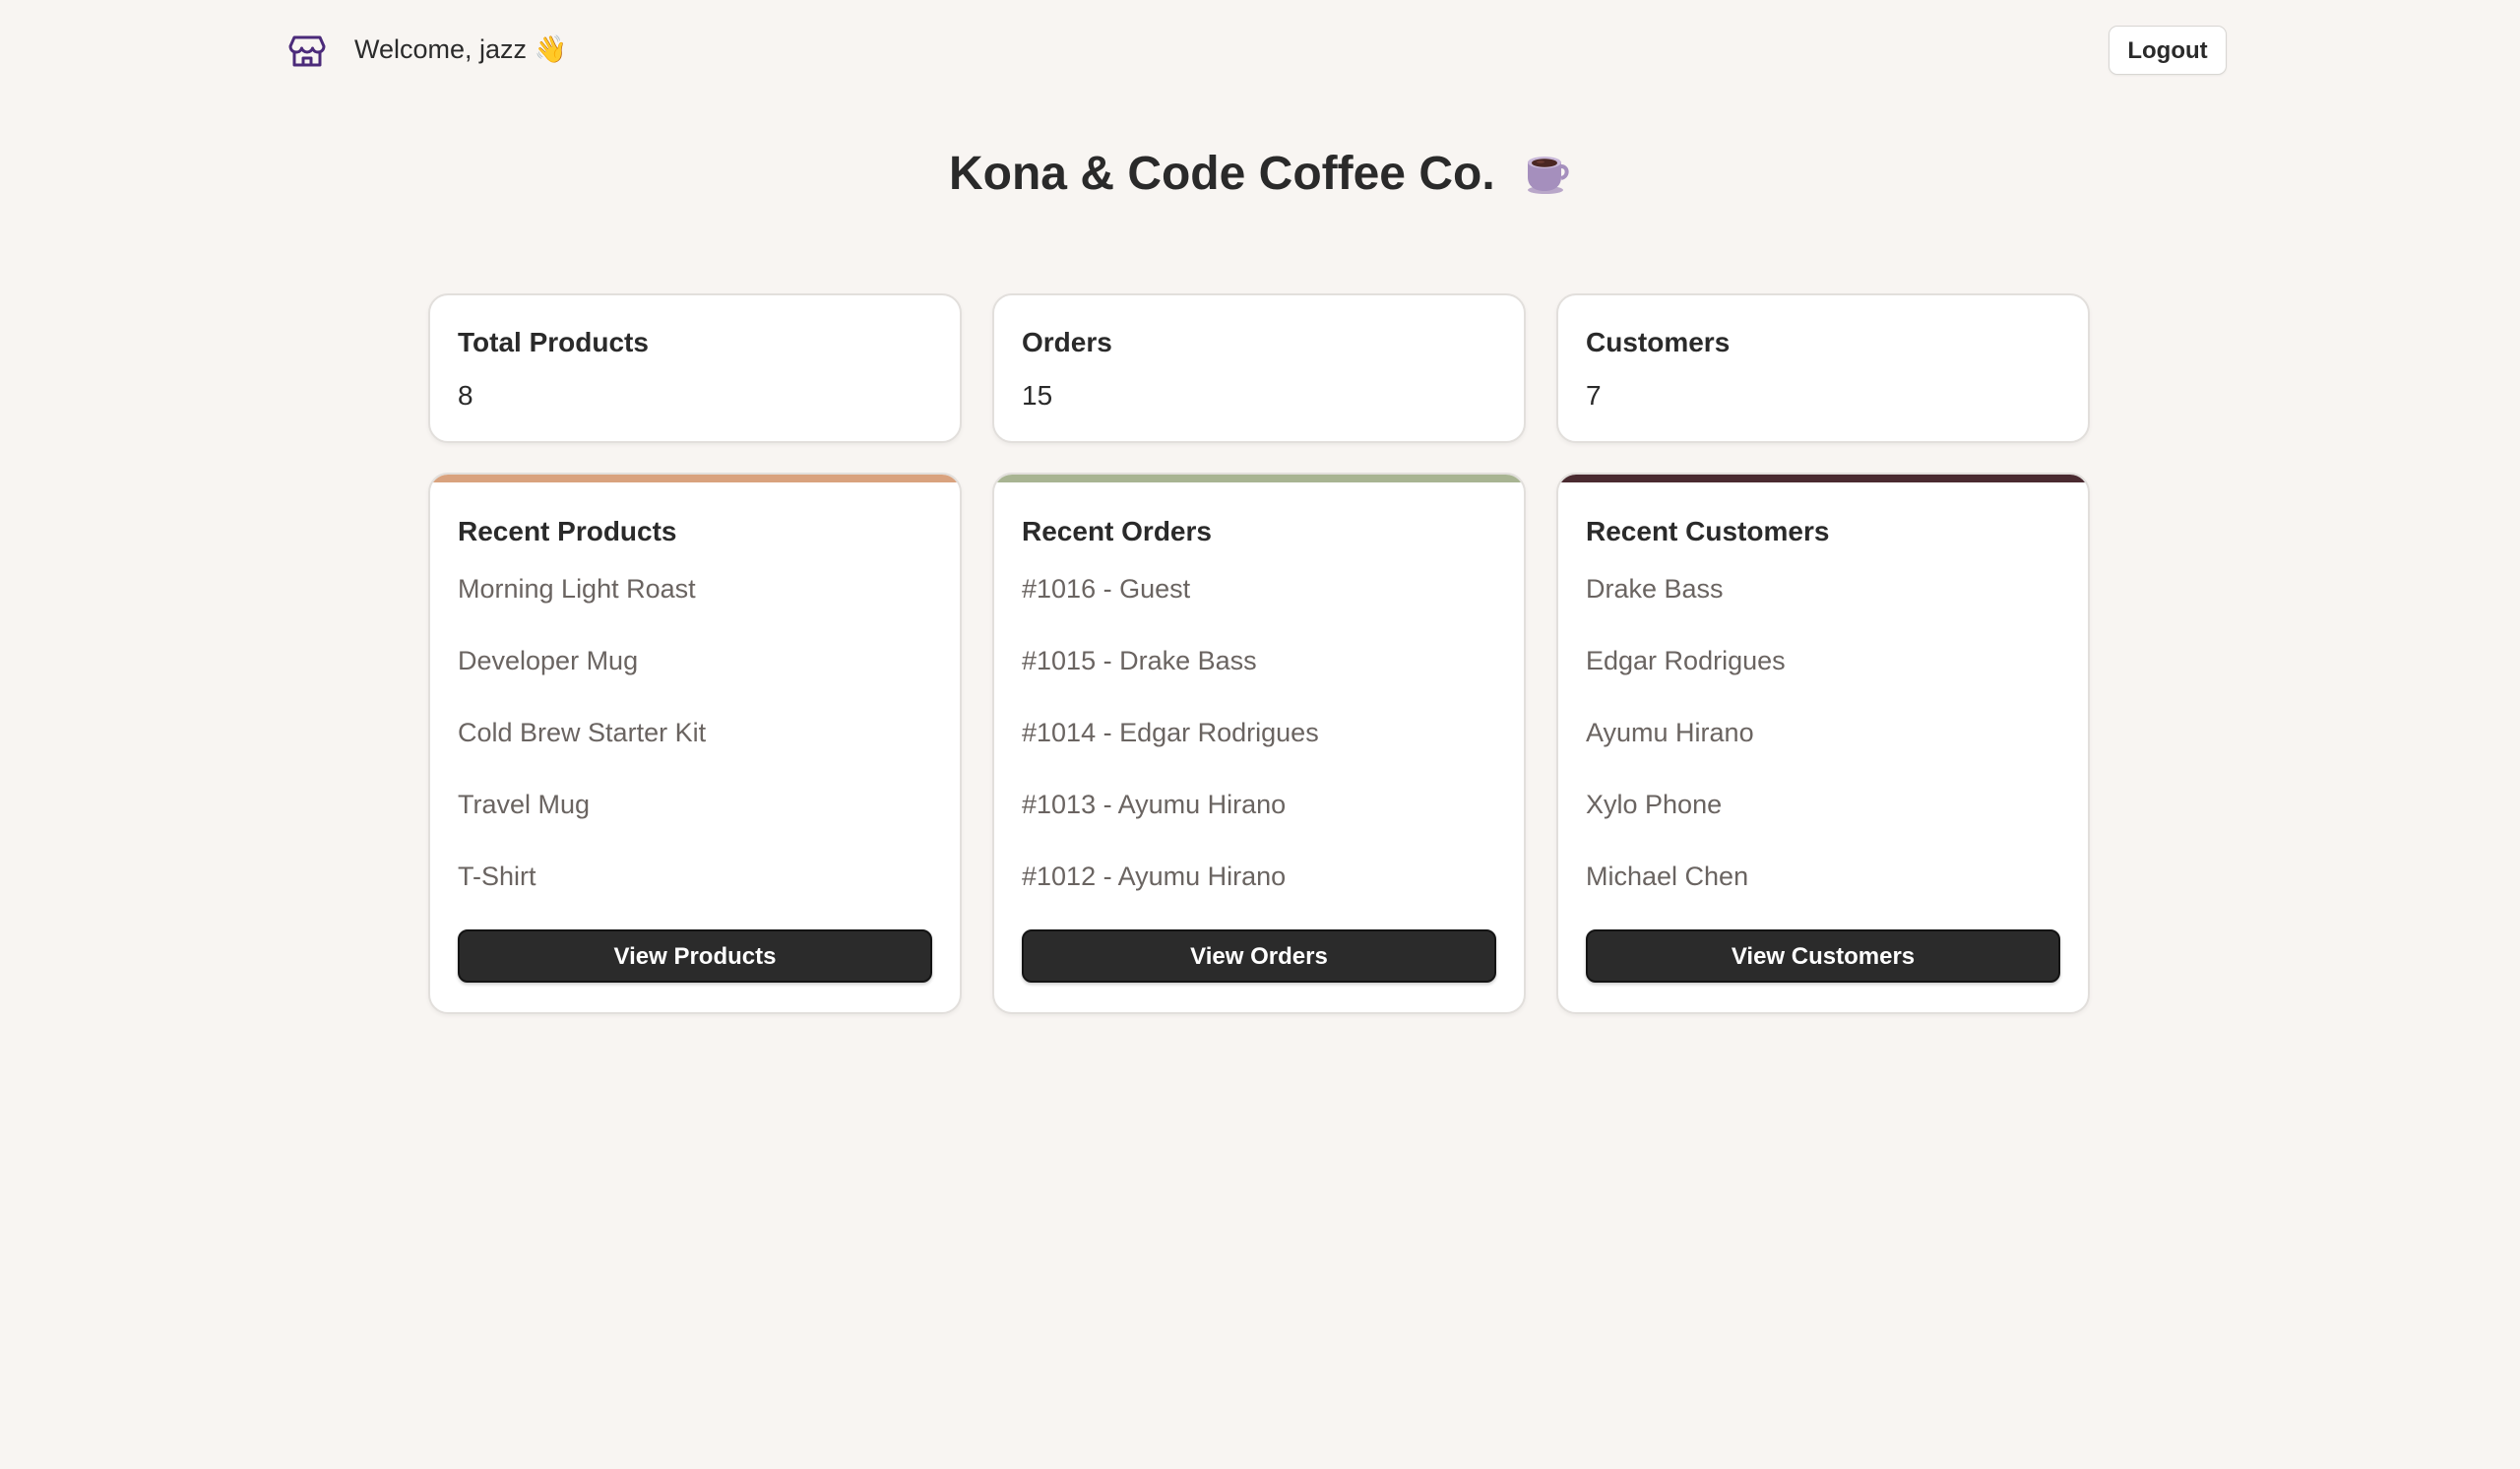 This screenshot has width=2520, height=1469. I want to click on page-title-text: Kona & Code Coffee Co., so click(1221, 174).